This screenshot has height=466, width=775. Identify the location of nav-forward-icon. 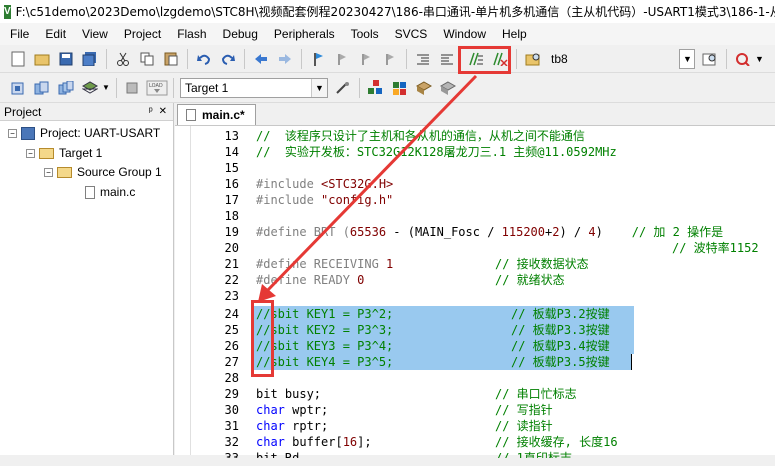
(285, 59).